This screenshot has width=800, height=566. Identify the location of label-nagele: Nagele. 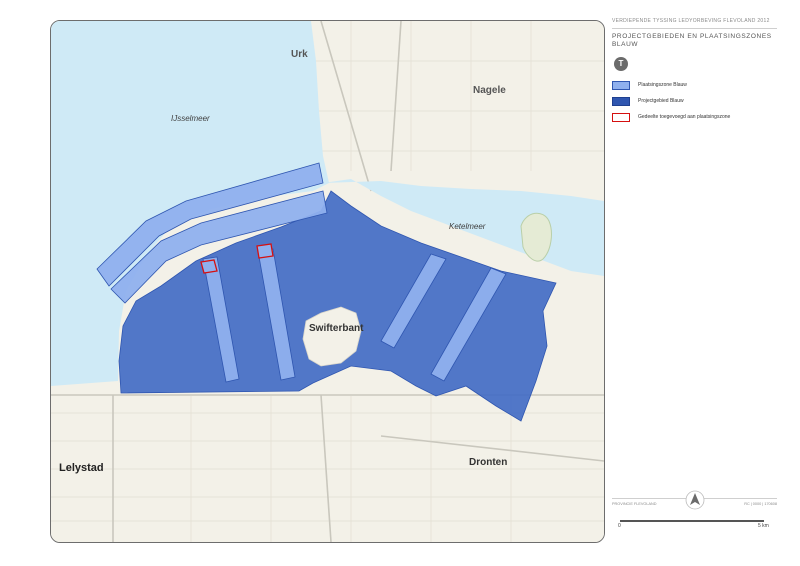
(489, 90).